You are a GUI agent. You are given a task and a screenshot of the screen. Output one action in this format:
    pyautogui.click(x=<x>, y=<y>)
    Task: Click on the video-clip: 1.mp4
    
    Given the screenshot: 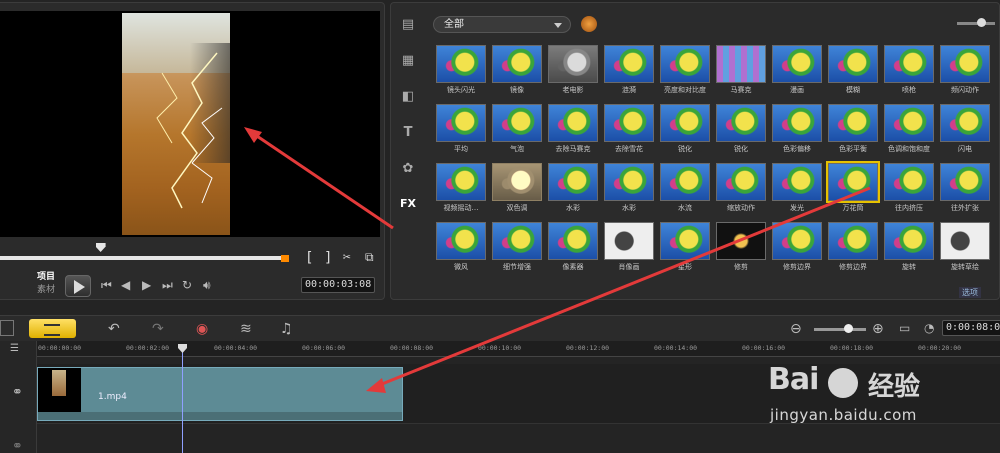 What is the action you would take?
    pyautogui.click(x=220, y=394)
    